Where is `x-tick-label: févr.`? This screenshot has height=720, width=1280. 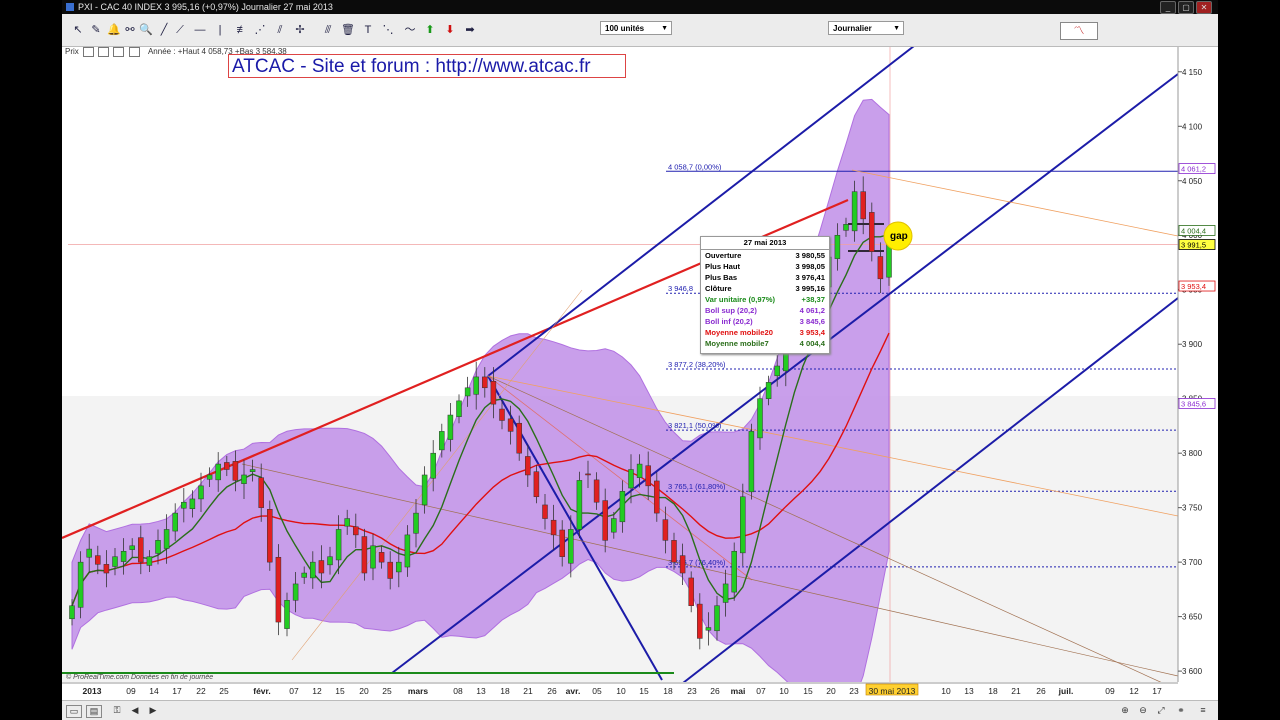 x-tick-label: févr. is located at coordinates (262, 691).